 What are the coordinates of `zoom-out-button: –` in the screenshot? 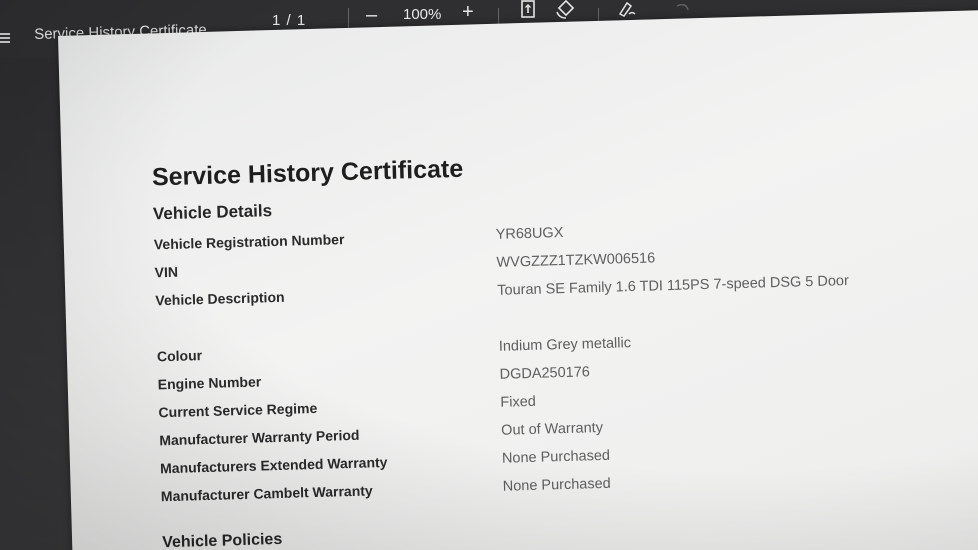 It's located at (371, 15).